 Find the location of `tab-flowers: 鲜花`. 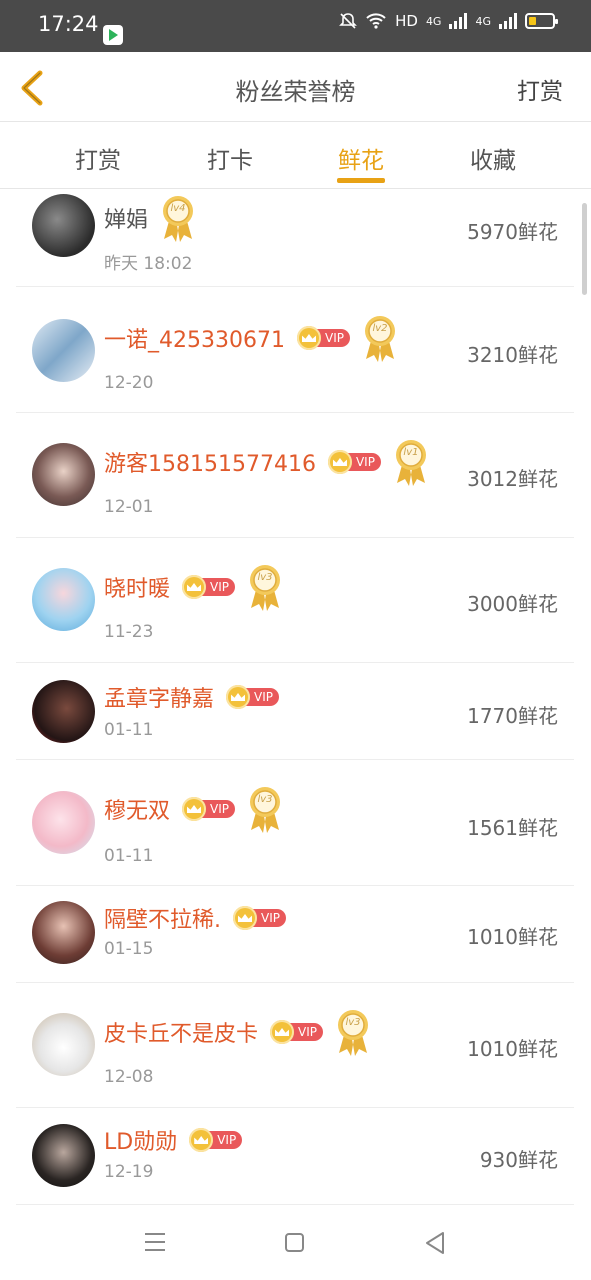

tab-flowers: 鲜花 is located at coordinates (361, 158).